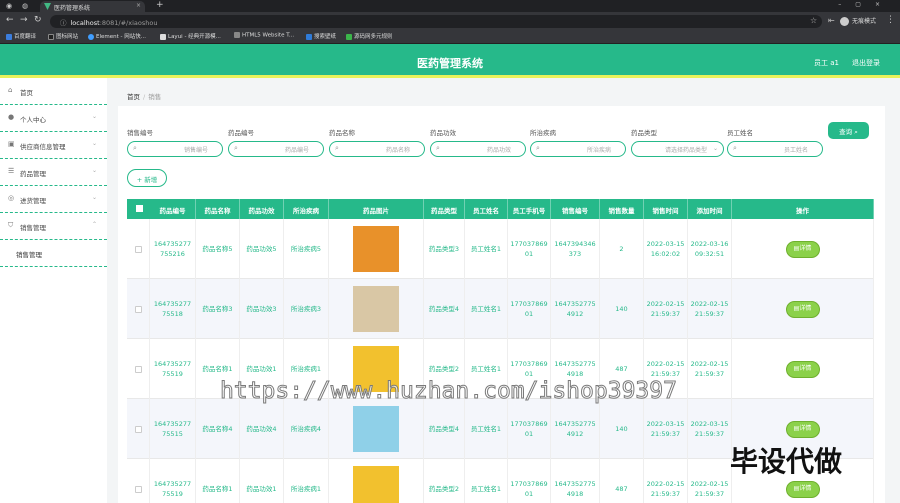 This screenshot has width=900, height=503. What do you see at coordinates (622, 309) in the screenshot?
I see `cell-qty: 140` at bounding box center [622, 309].